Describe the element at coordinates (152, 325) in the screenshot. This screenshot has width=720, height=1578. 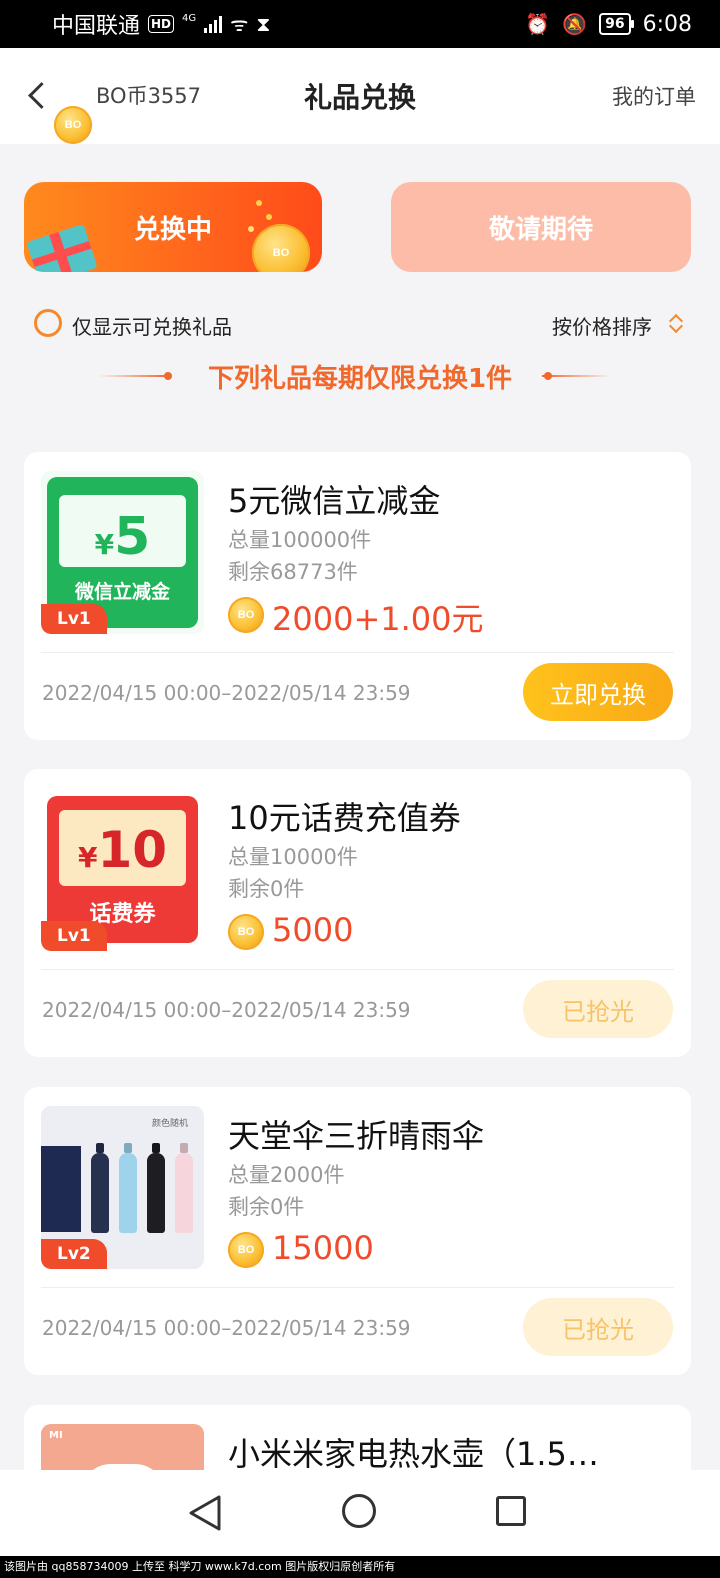
I see `redeemable-only-label: 仅显示可兑换礼品` at that location.